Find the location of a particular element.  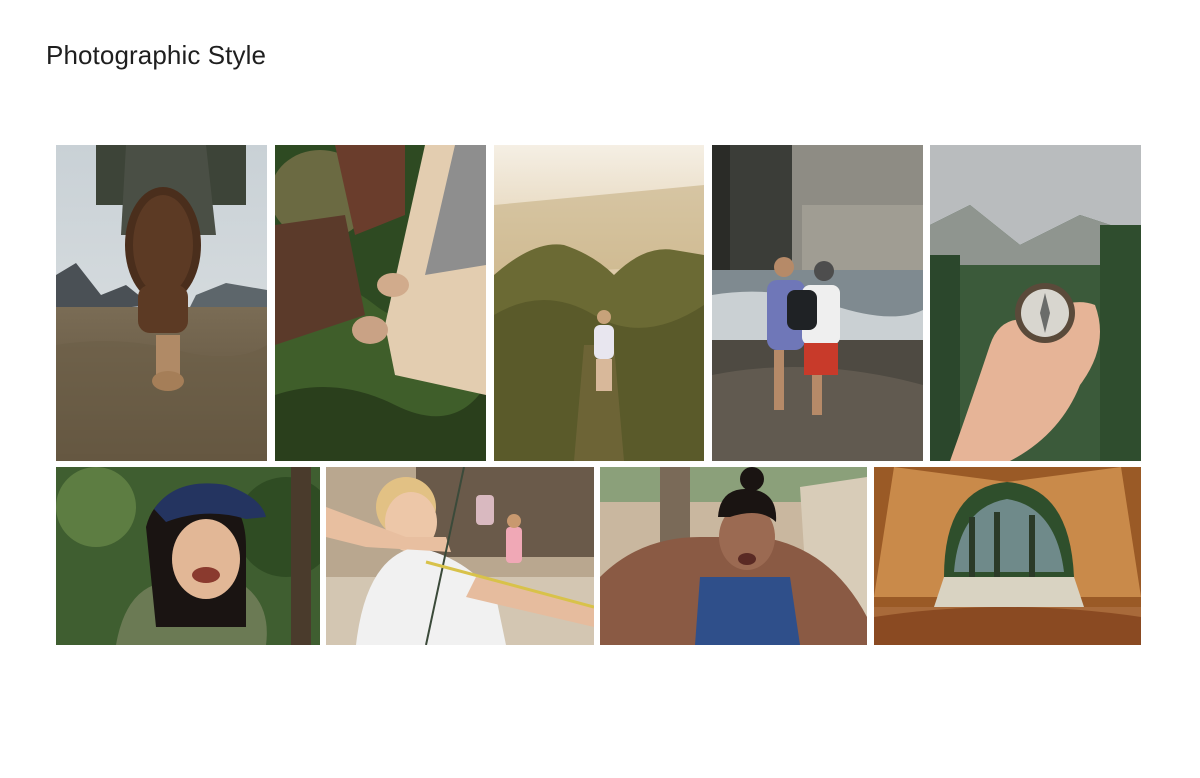

photo-laughing-girl is located at coordinates (188, 556).